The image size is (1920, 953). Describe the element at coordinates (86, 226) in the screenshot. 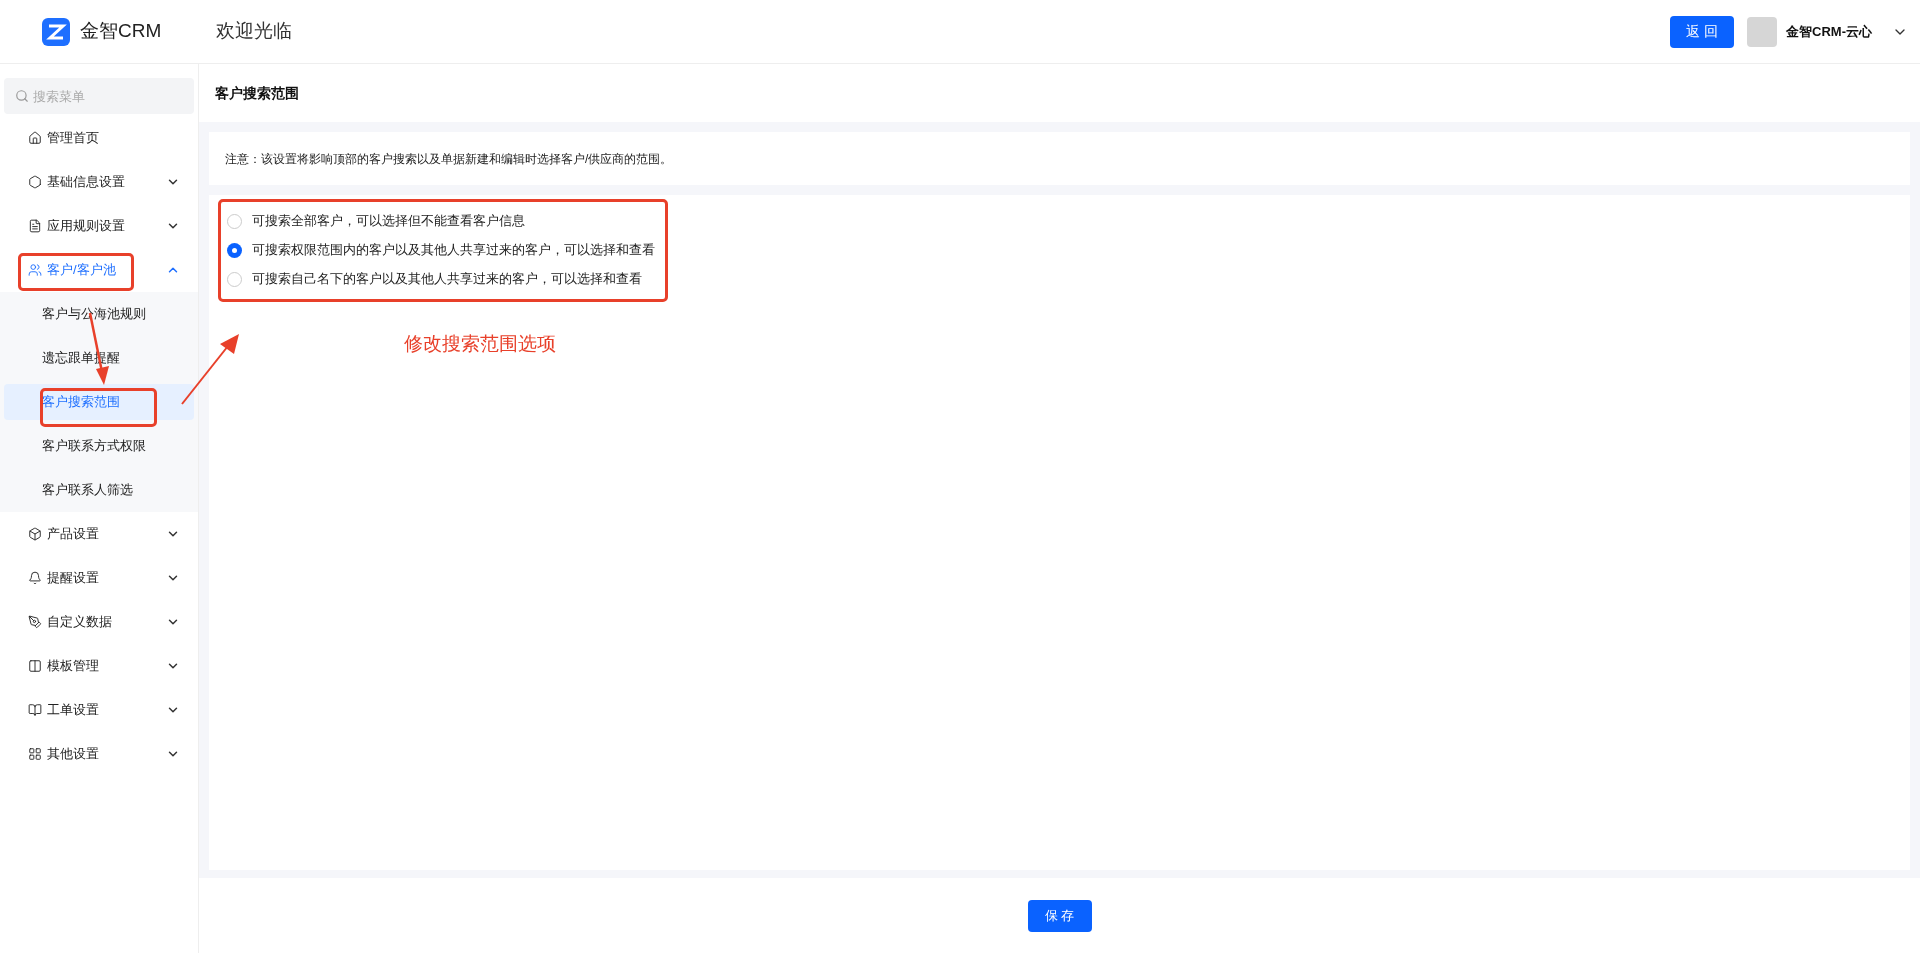

I see `menu-label: 应用规则设置` at that location.